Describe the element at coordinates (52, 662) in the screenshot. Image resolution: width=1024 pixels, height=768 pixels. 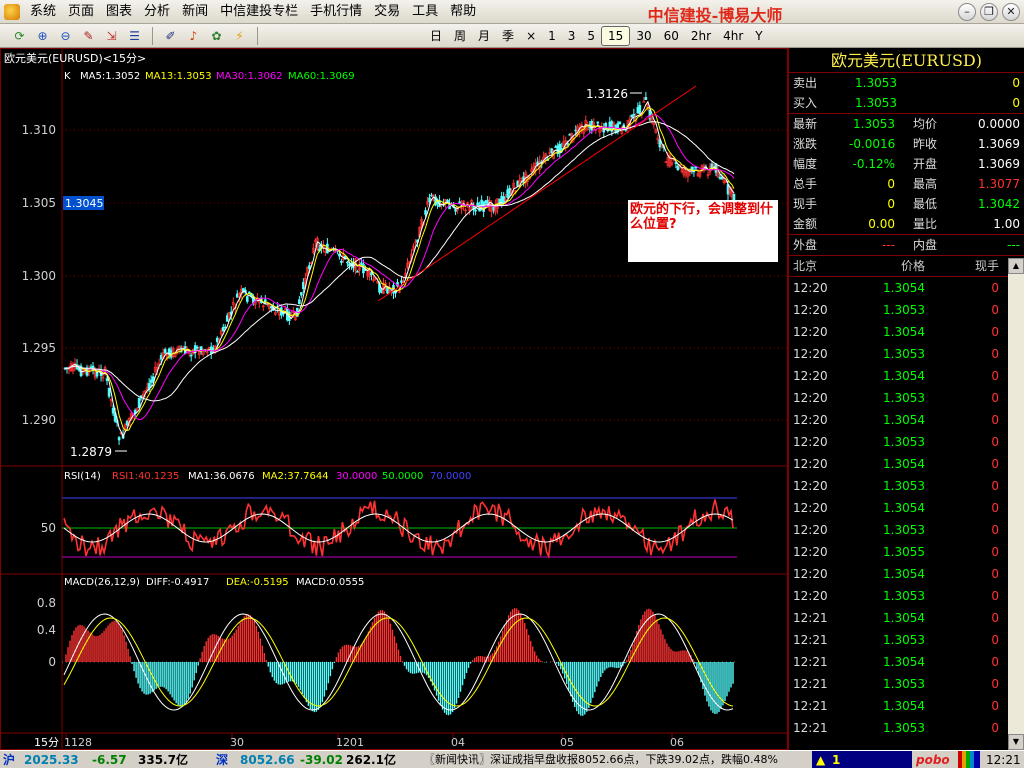
I see `macd-tick-label: 0` at that location.